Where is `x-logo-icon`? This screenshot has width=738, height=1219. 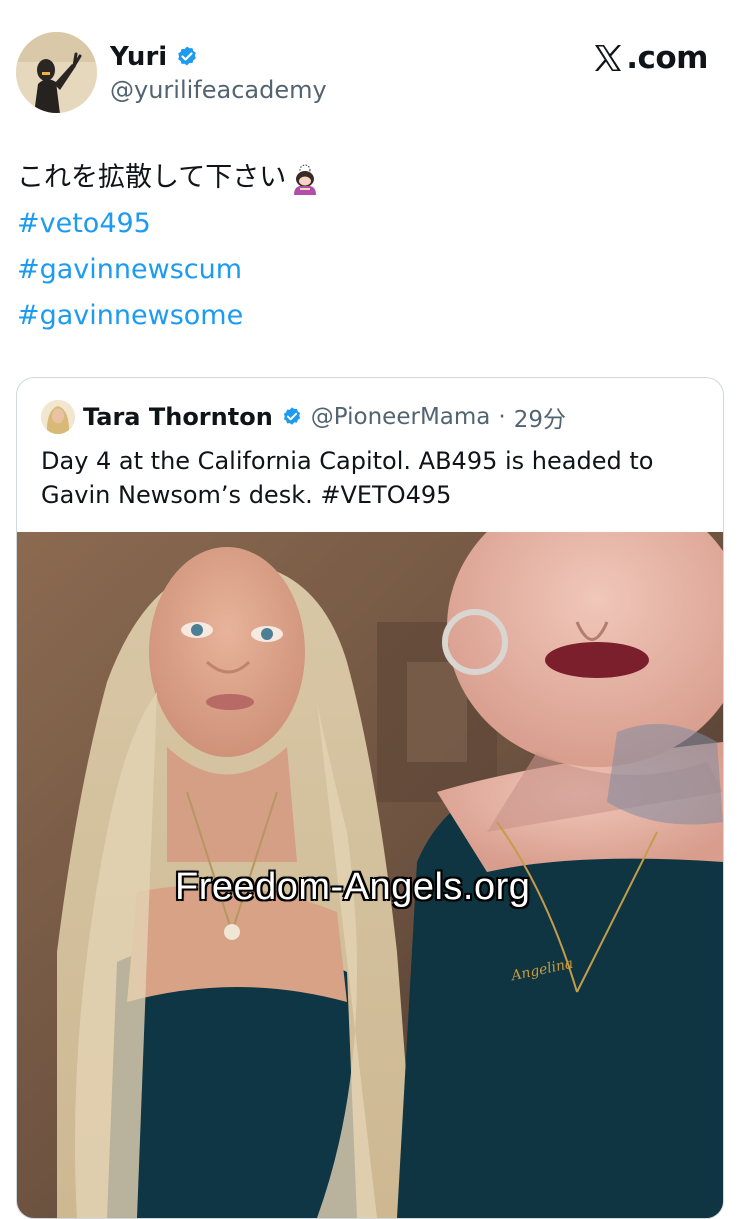 x-logo-icon is located at coordinates (608, 58).